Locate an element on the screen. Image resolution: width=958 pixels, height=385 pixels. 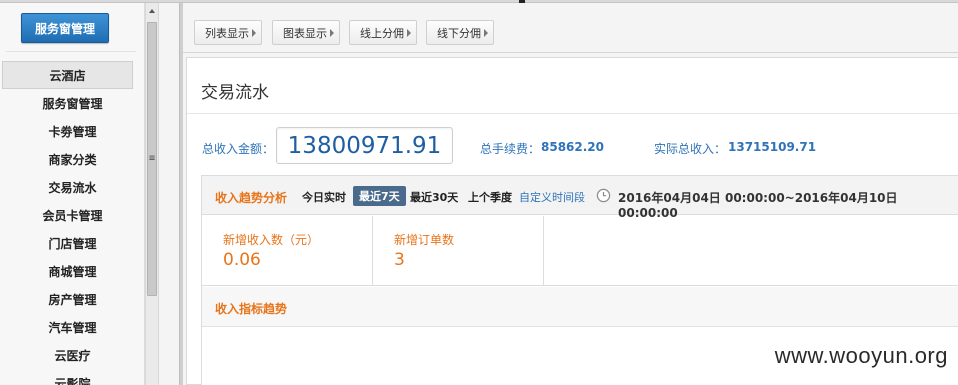
tab-online-commission: 线上分佣 is located at coordinates (383, 32).